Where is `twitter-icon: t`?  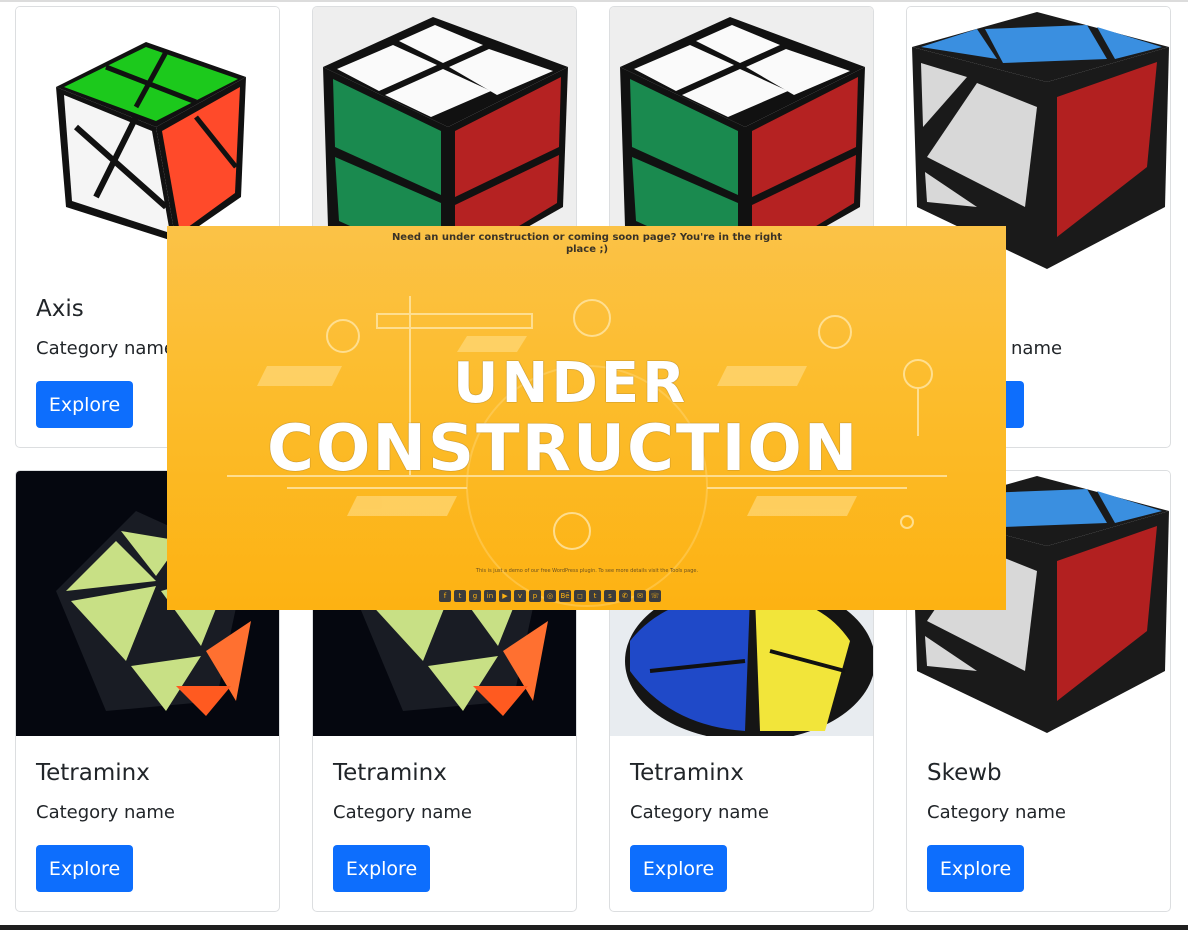
twitter-icon: t is located at coordinates (460, 596).